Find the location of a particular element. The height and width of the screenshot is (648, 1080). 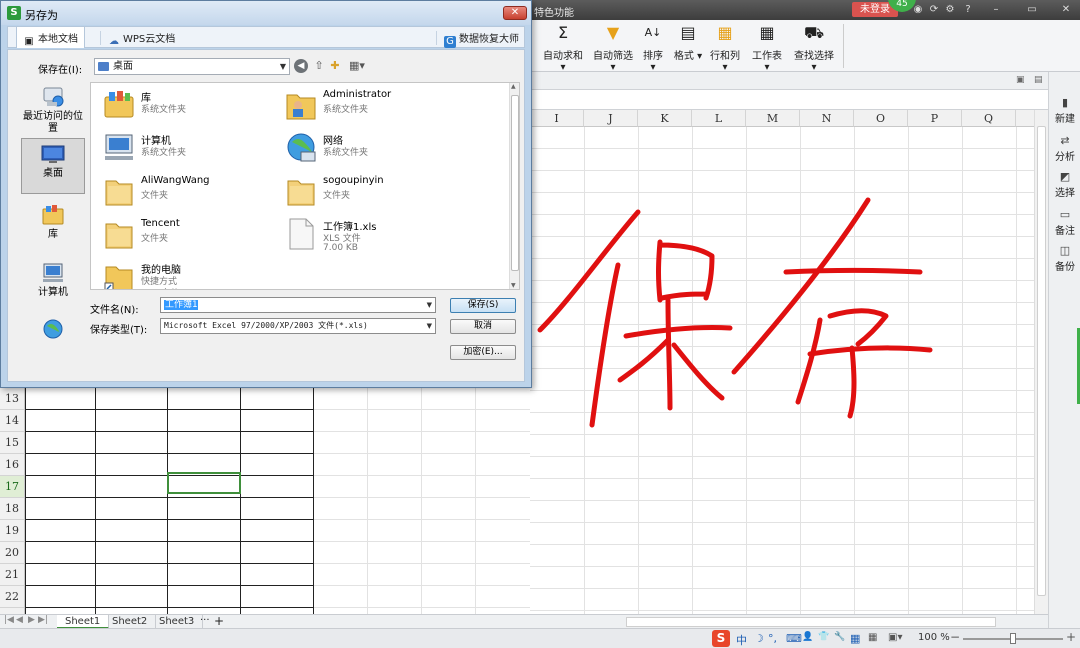

place-network is located at coordinates (53, 330).